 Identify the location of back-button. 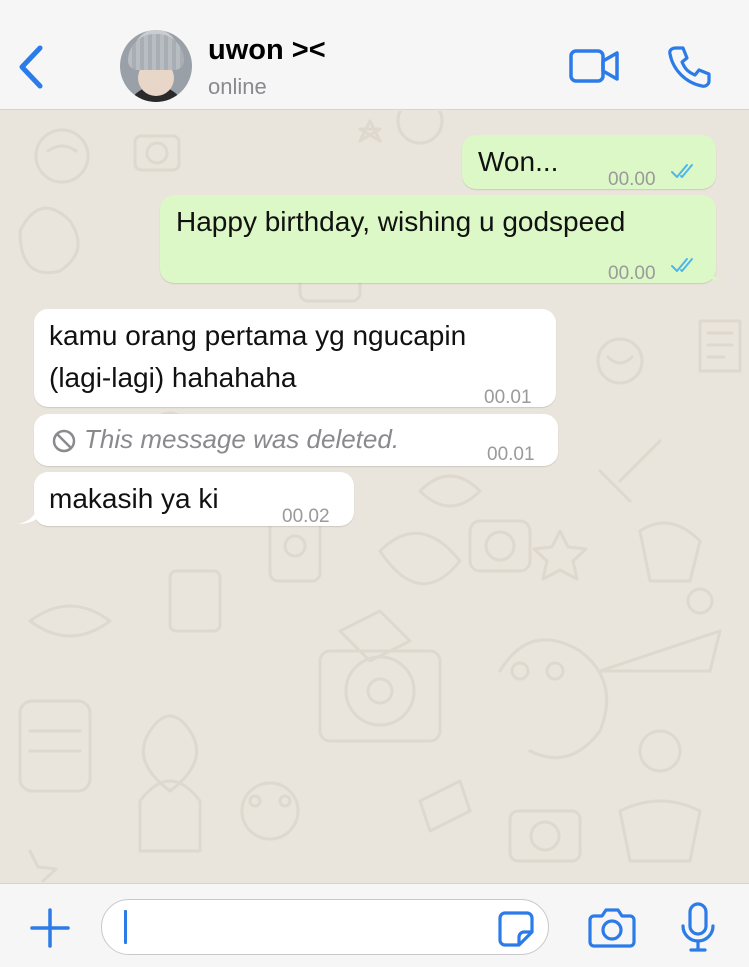
(32, 67).